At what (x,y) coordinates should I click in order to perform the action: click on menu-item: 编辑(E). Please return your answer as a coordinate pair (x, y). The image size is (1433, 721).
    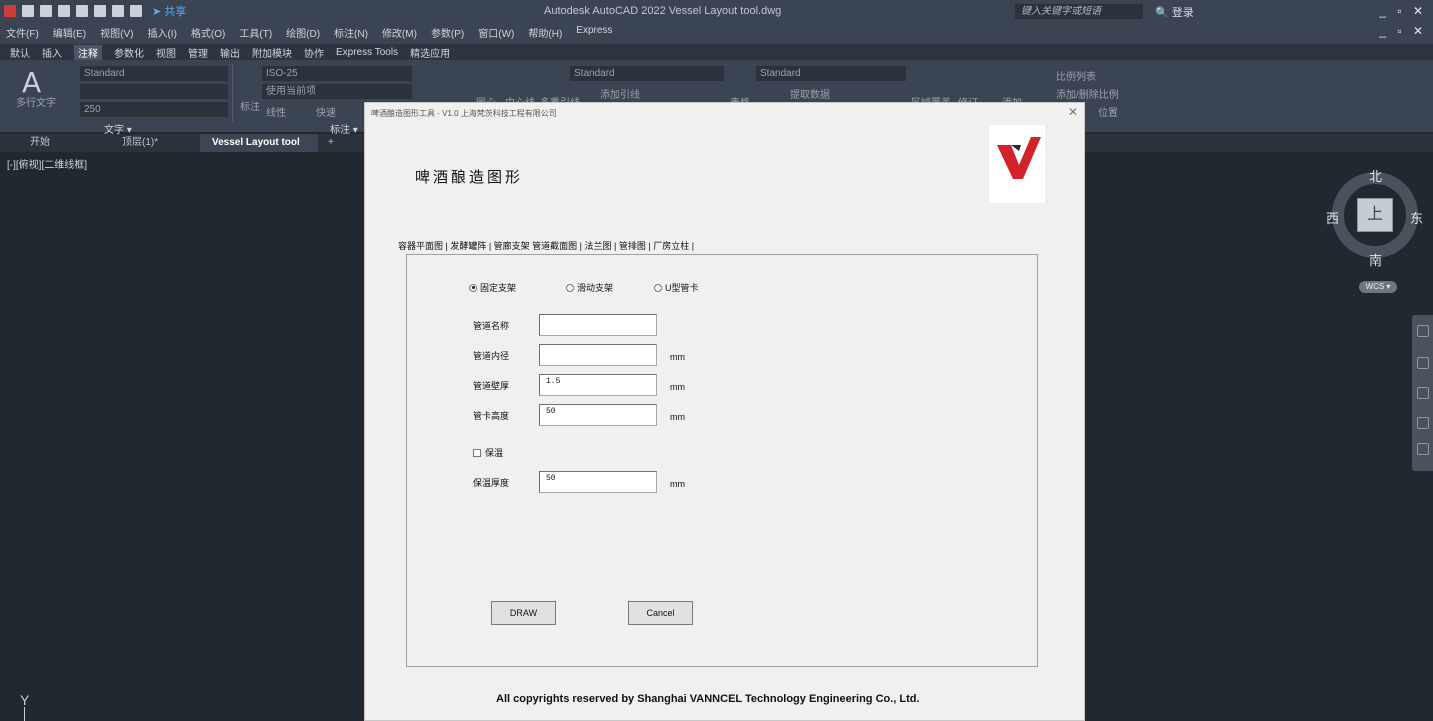
    Looking at the image, I should click on (69, 32).